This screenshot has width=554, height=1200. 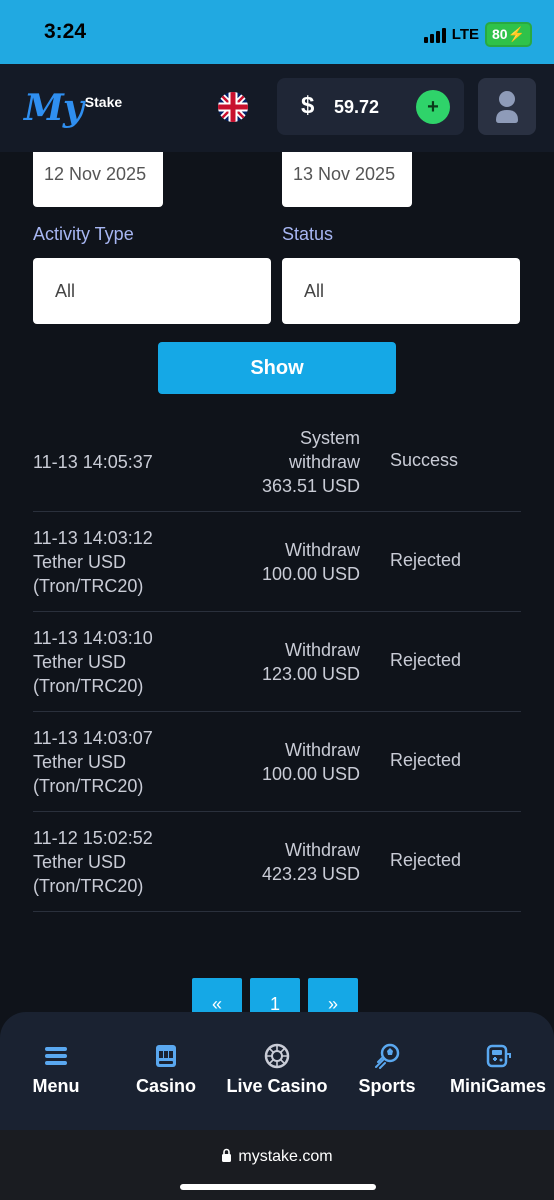 What do you see at coordinates (433, 107) in the screenshot?
I see `deposit-button: +` at bounding box center [433, 107].